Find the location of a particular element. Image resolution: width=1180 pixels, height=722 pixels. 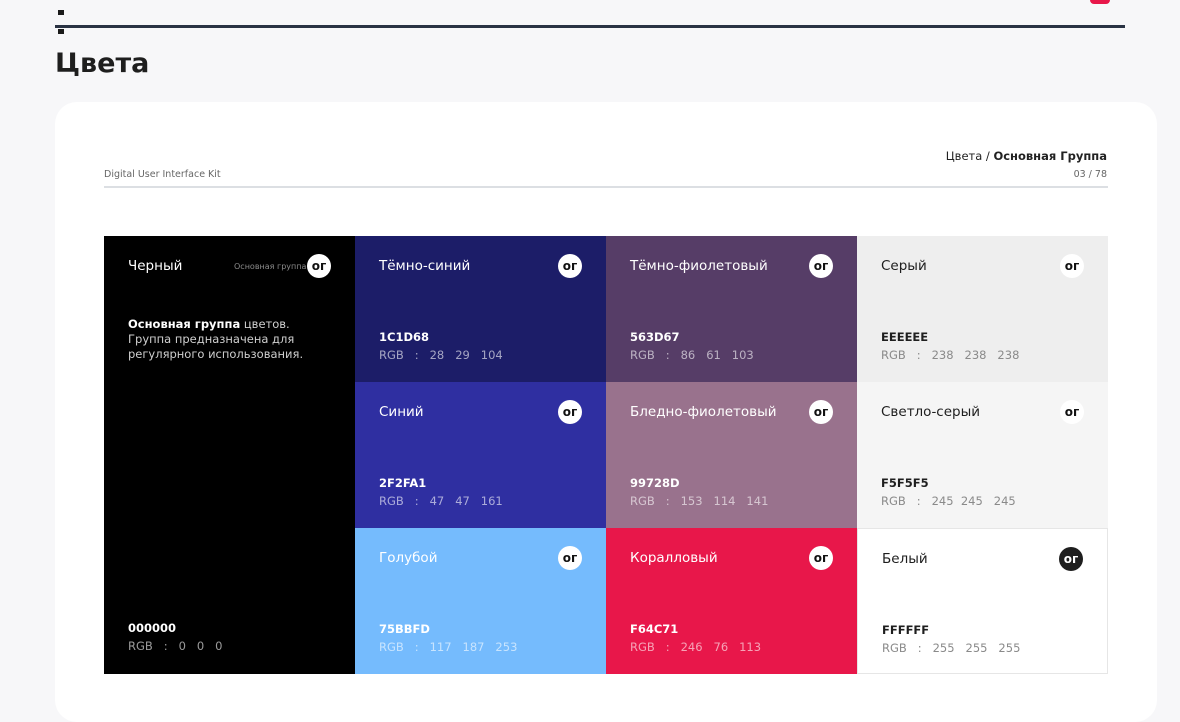

swatch-name: Синий is located at coordinates (401, 412).